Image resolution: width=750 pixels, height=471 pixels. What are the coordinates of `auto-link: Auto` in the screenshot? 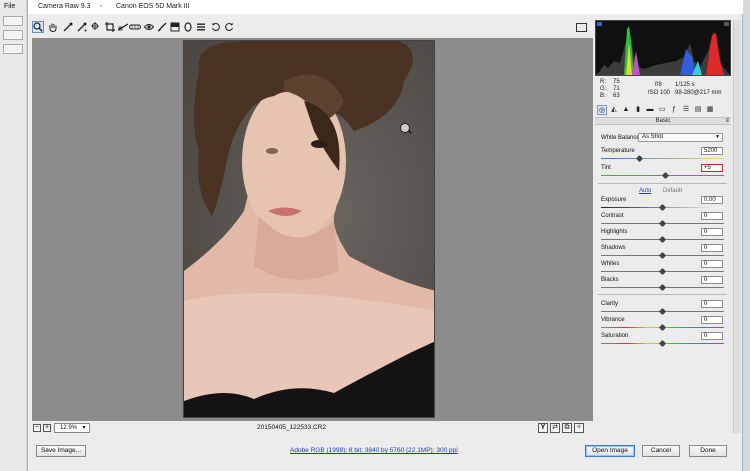 It's located at (645, 191).